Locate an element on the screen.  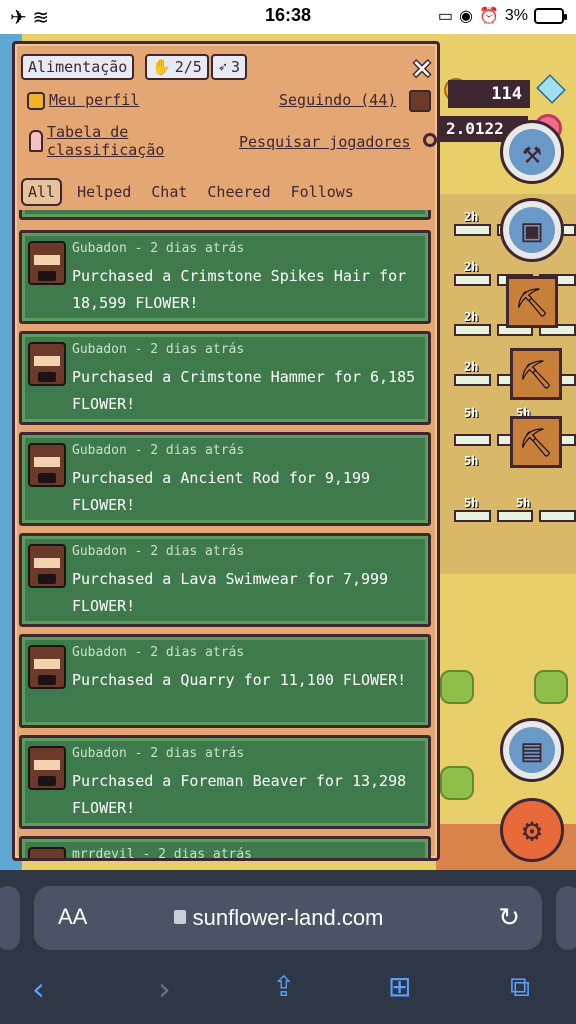
profile-icon is located at coordinates (36, 101).